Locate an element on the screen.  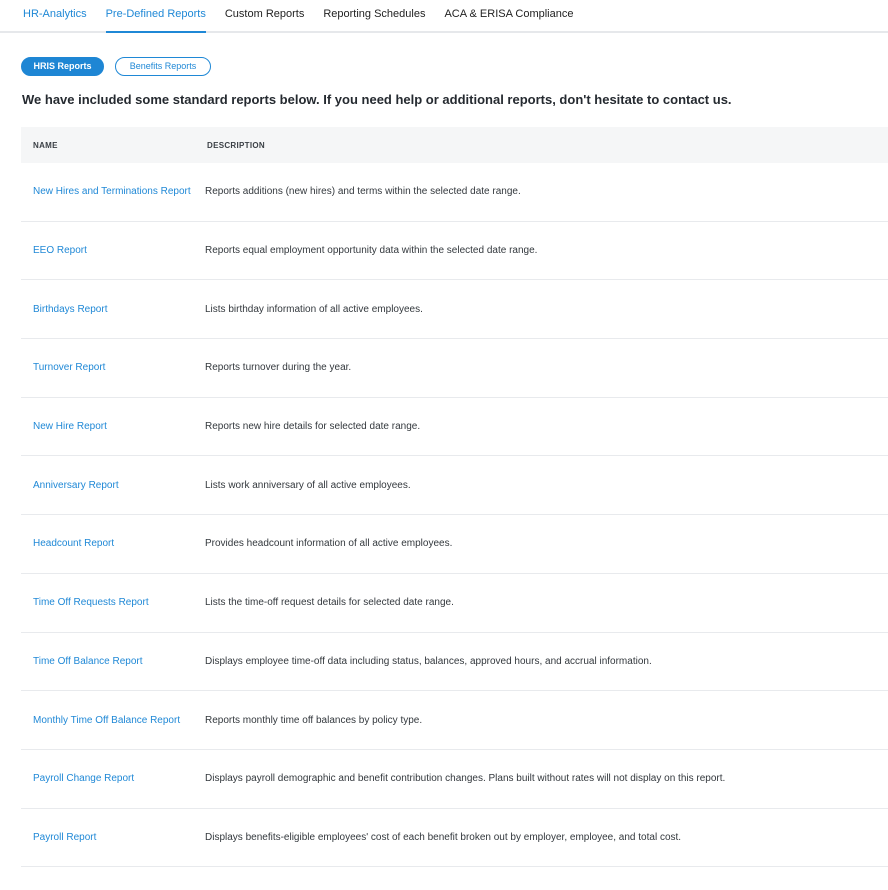
benefits-reports-button: Benefits Reports is located at coordinates (163, 66).